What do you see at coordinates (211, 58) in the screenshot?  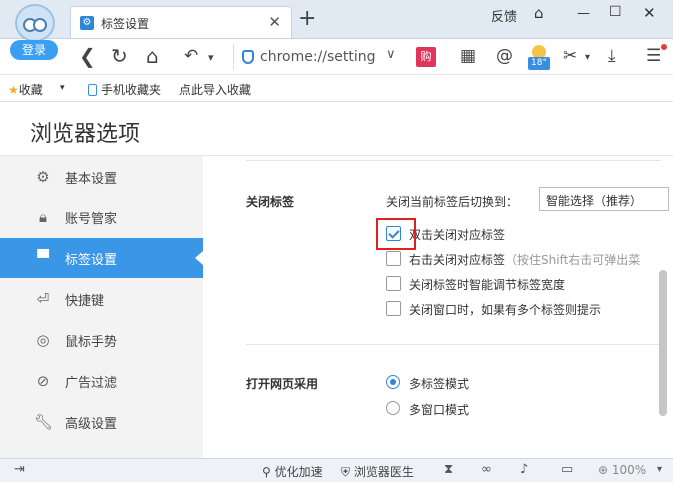 I see `undo-dropdown-icon: ▾` at bounding box center [211, 58].